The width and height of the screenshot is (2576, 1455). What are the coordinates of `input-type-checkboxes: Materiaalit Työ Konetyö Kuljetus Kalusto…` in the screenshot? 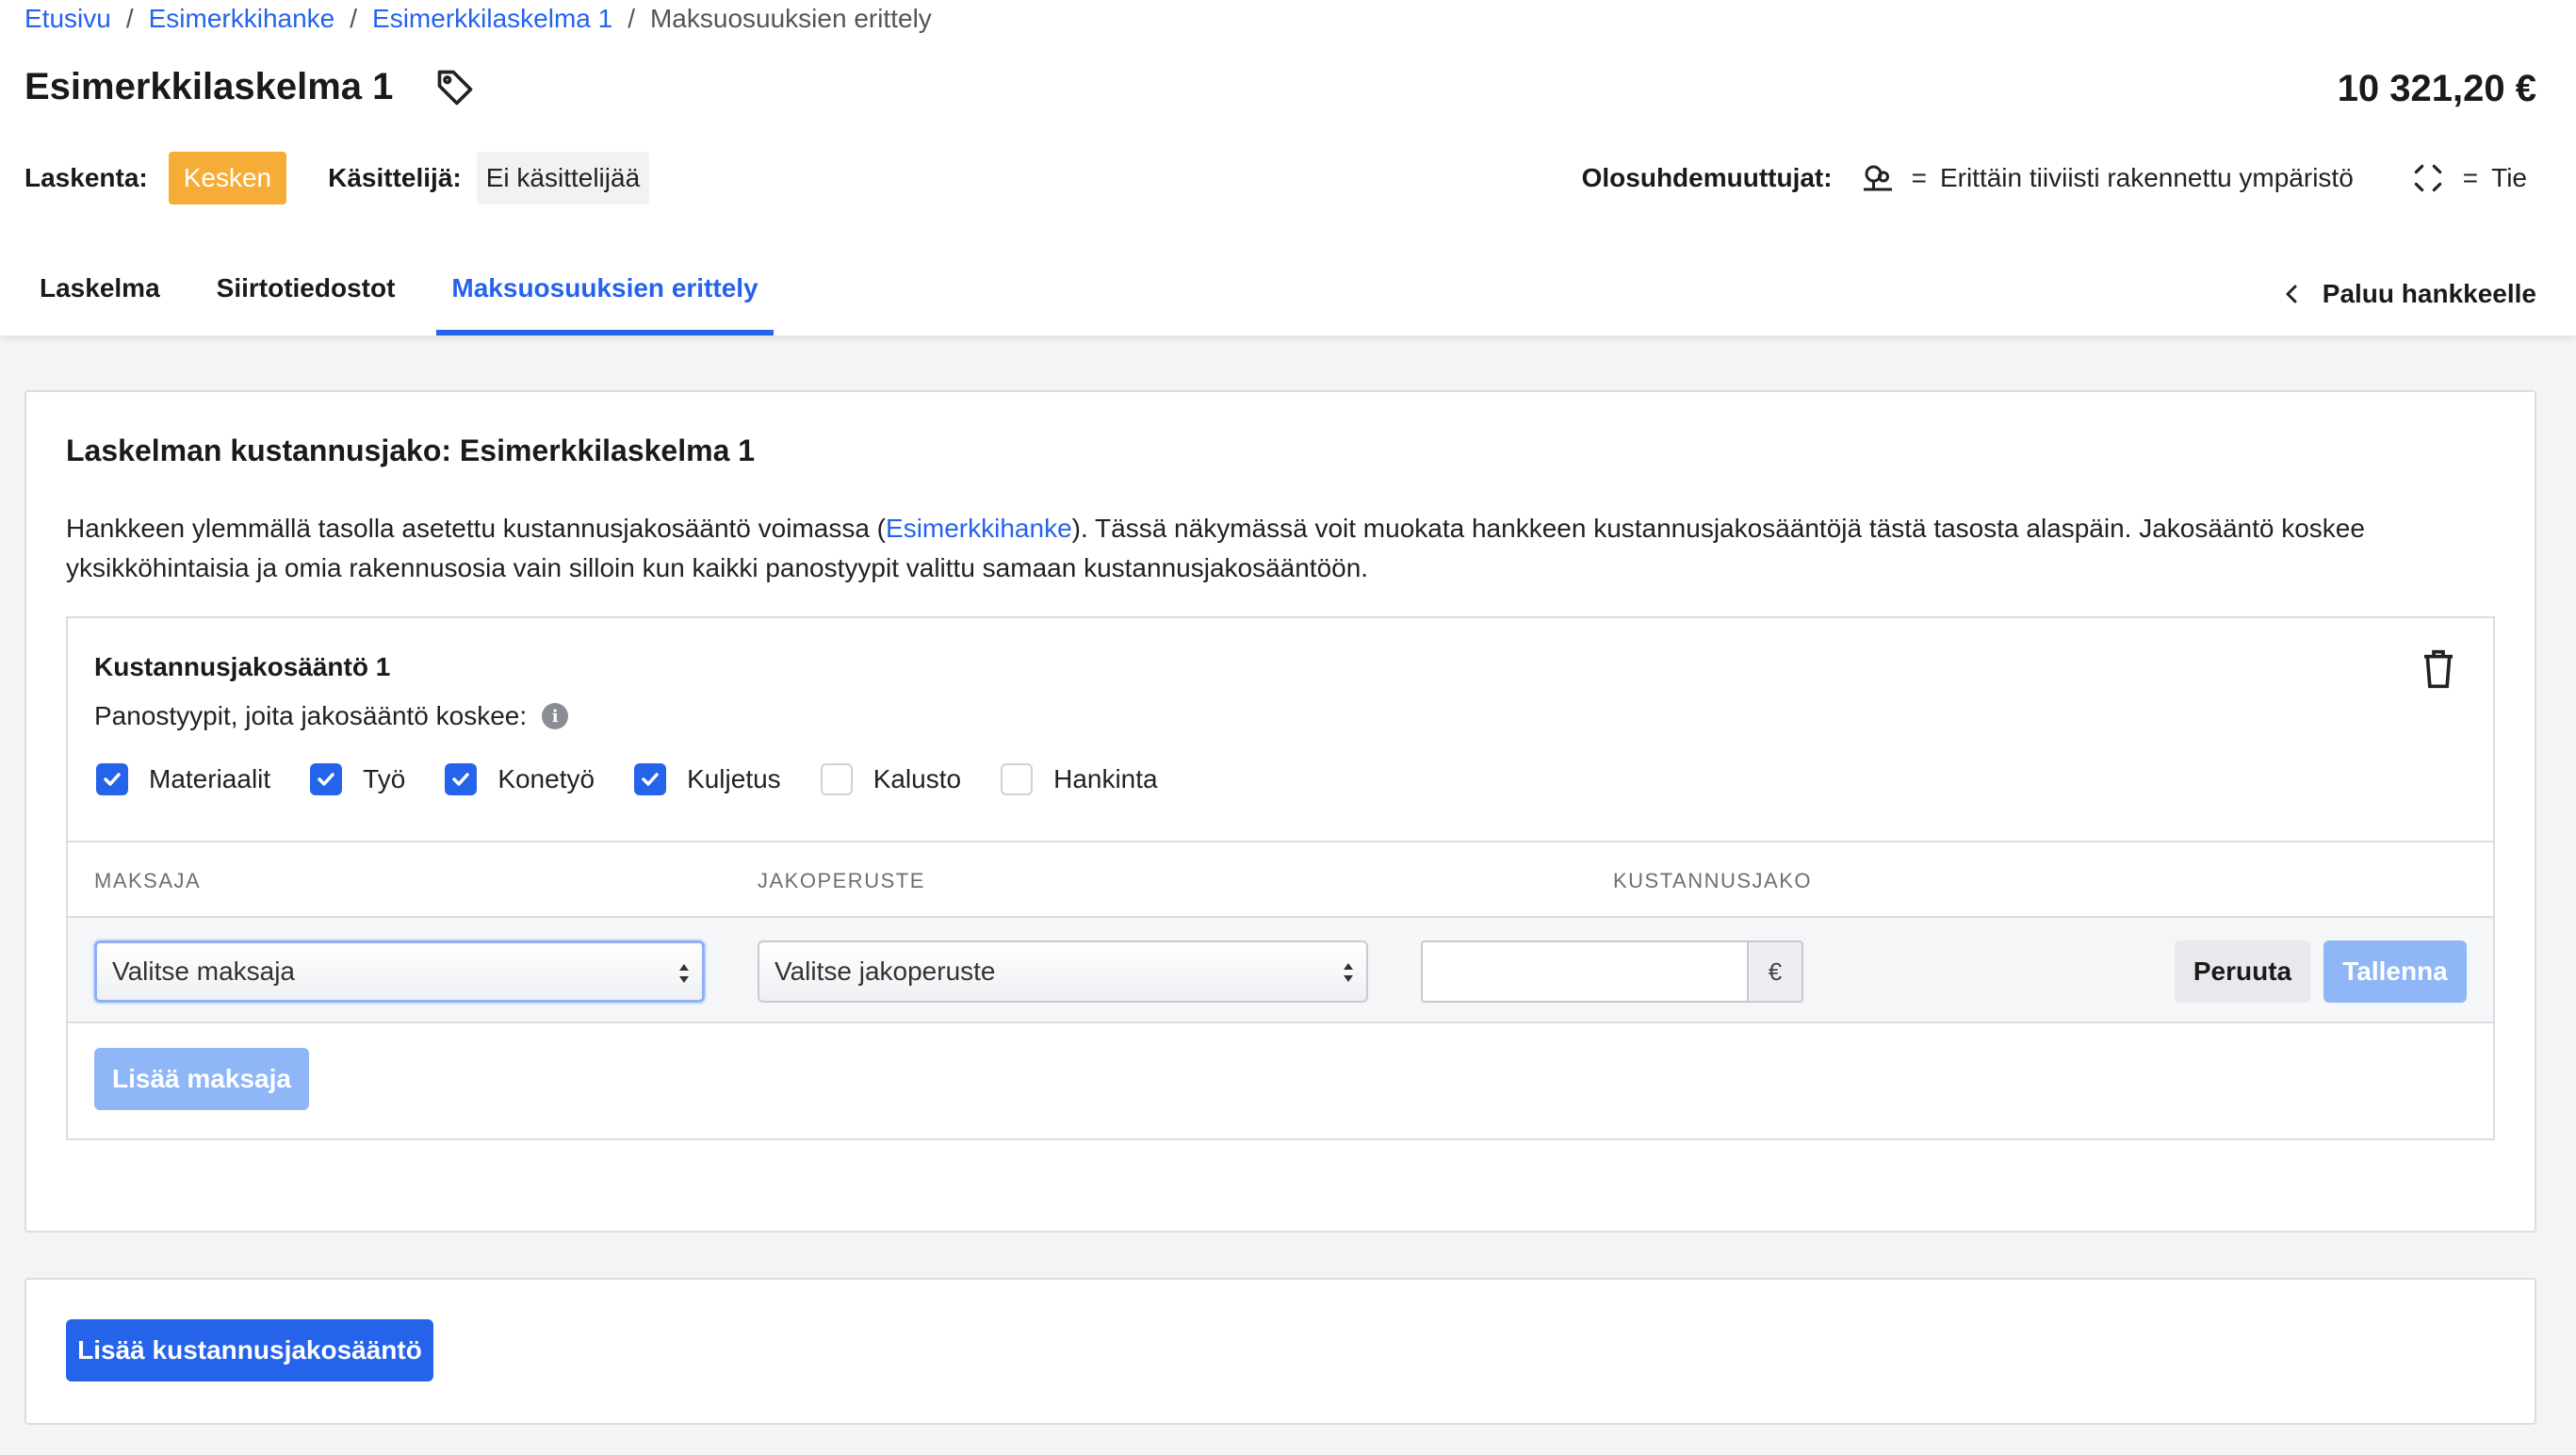 It's located at (647, 779).